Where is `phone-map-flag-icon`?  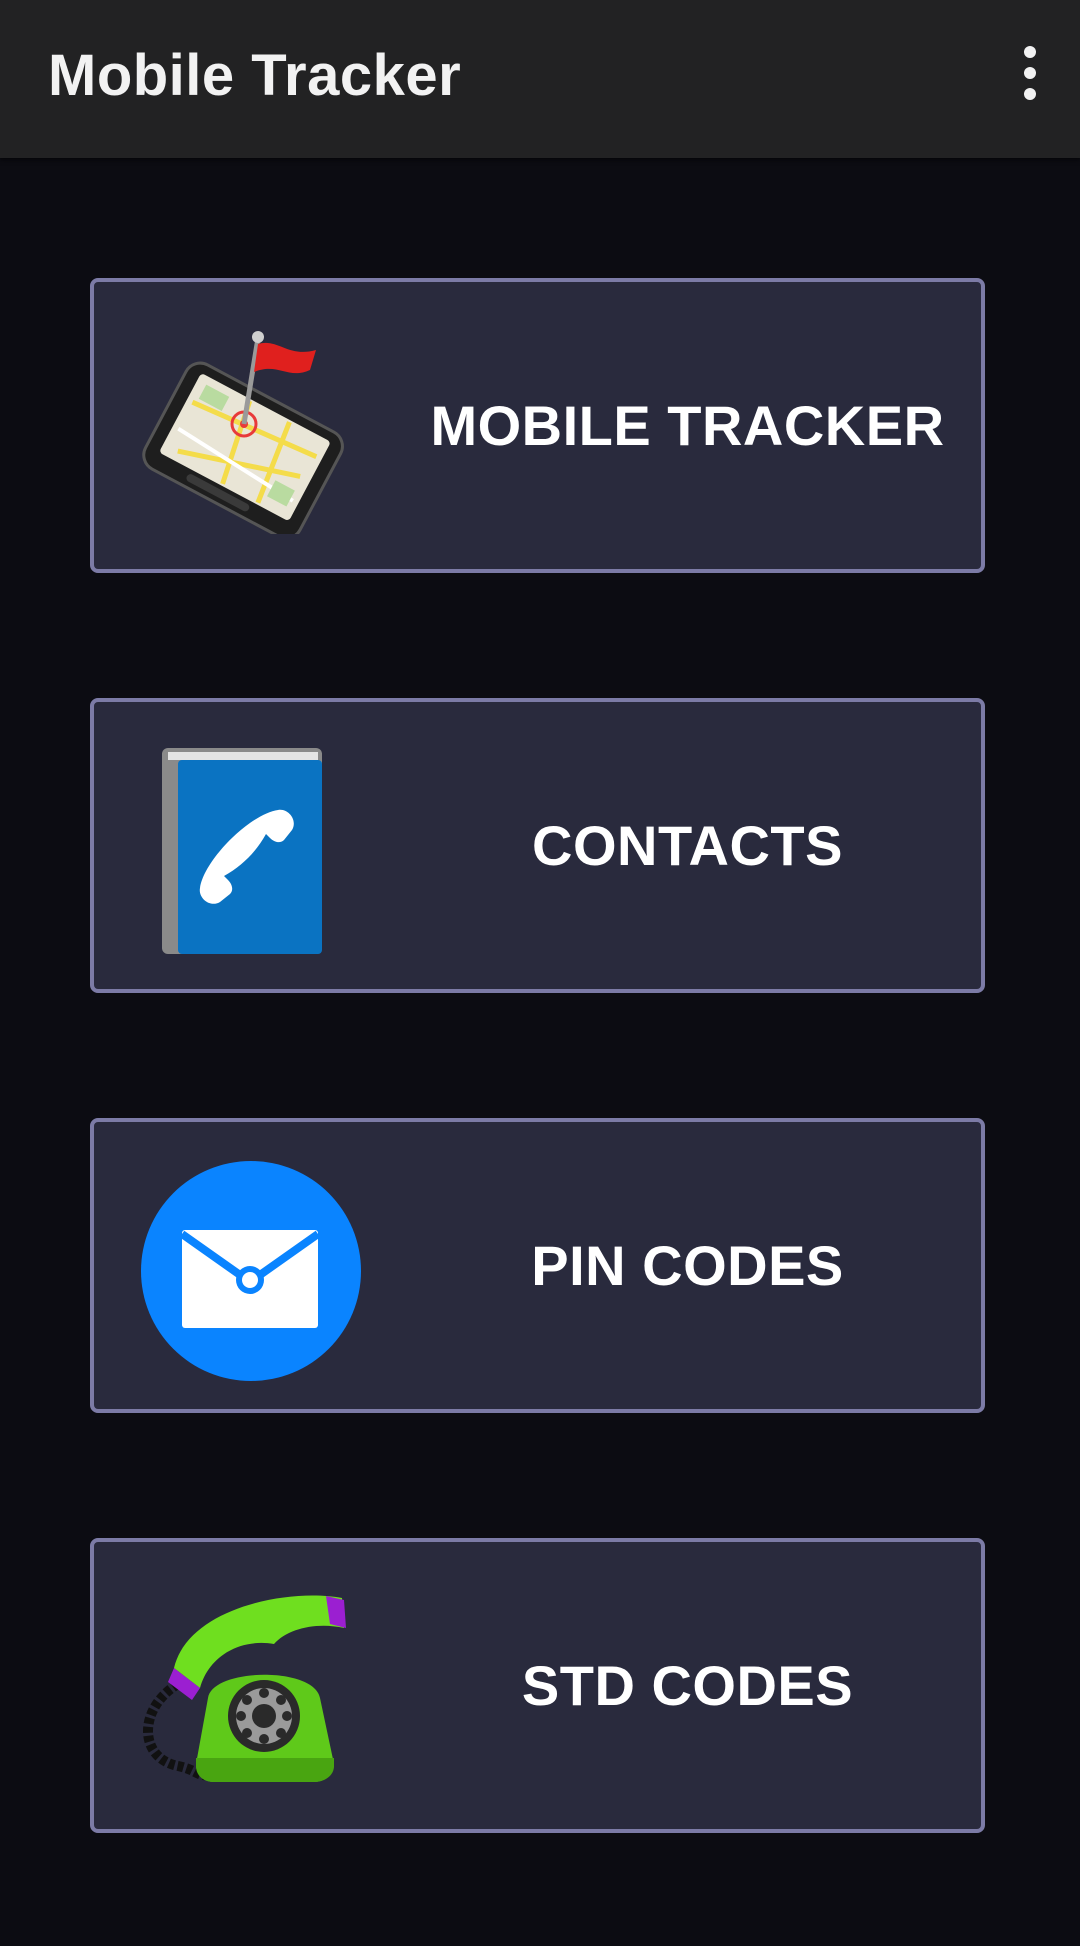 phone-map-flag-icon is located at coordinates (251, 434).